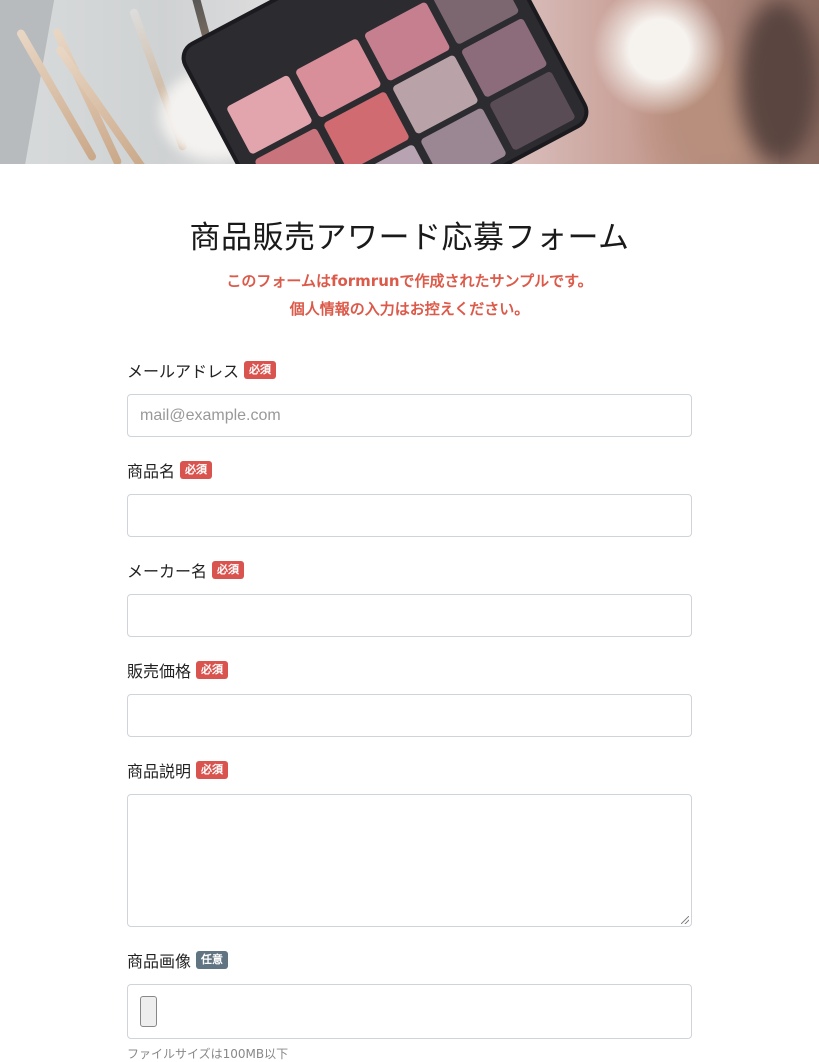 The height and width of the screenshot is (1062, 819). Describe the element at coordinates (409, 1011) in the screenshot. I see `image-file-input` at that location.